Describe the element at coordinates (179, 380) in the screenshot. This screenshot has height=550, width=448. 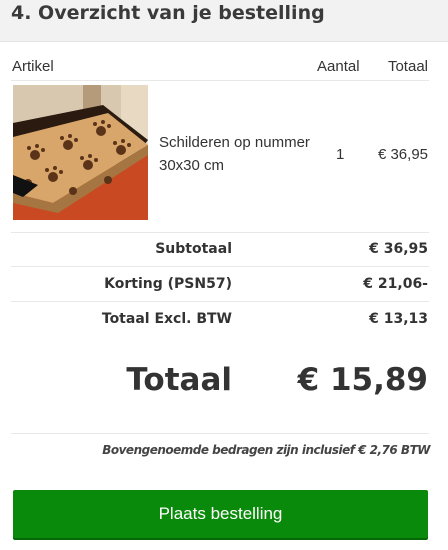
I see `grand-total-label: Totaal` at that location.